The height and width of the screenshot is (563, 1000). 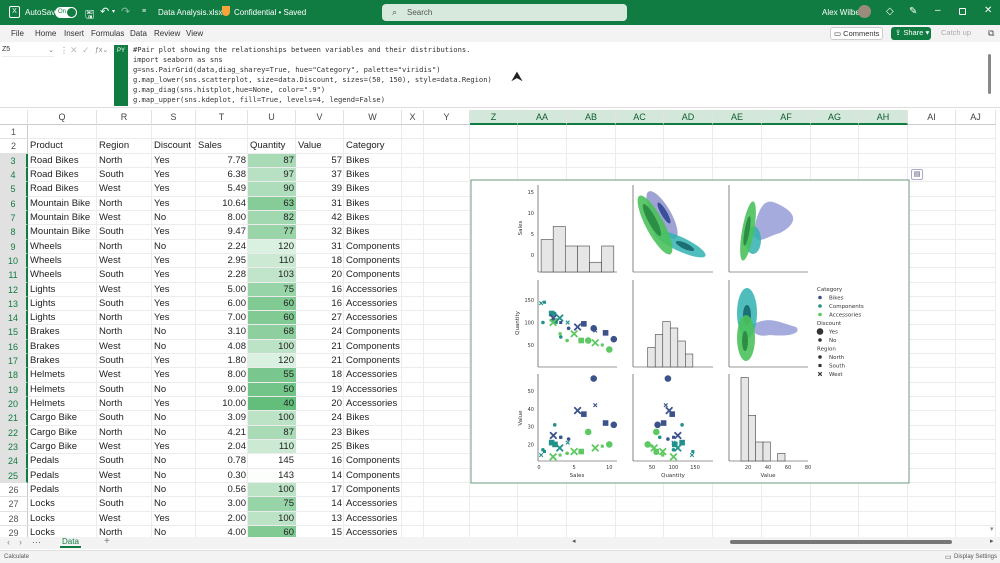 I want to click on formula-scrollbar, so click(x=991, y=75).